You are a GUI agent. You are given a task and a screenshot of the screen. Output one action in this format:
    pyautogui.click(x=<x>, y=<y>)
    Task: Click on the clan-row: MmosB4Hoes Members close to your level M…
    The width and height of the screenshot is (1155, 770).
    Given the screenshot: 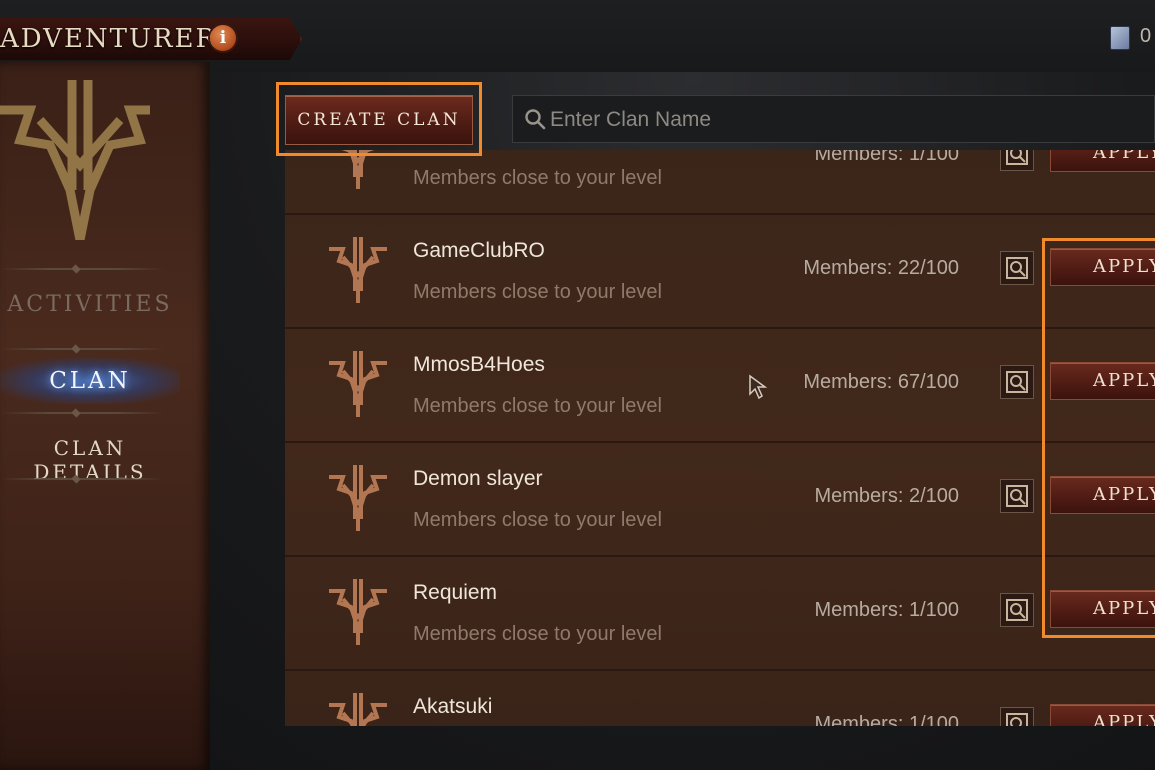 What is the action you would take?
    pyautogui.click(x=720, y=385)
    